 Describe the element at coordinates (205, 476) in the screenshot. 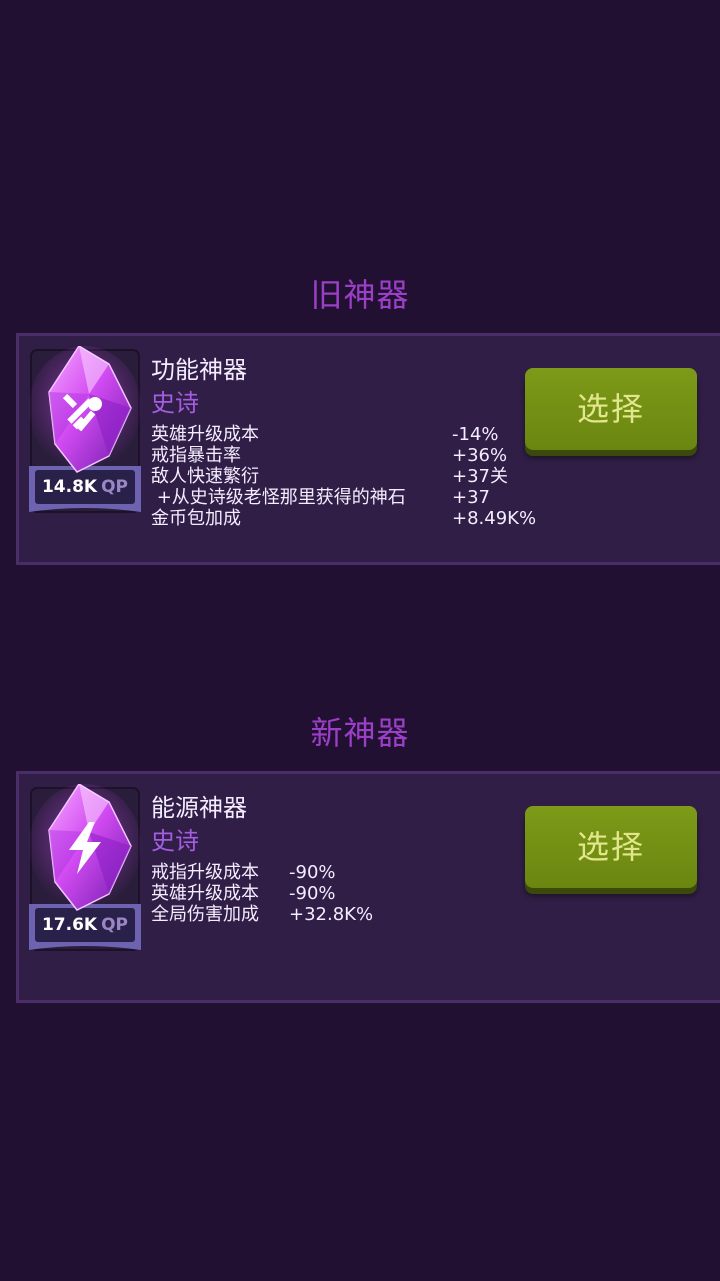

I see `stat-label: 敌人快速繁衍` at that location.